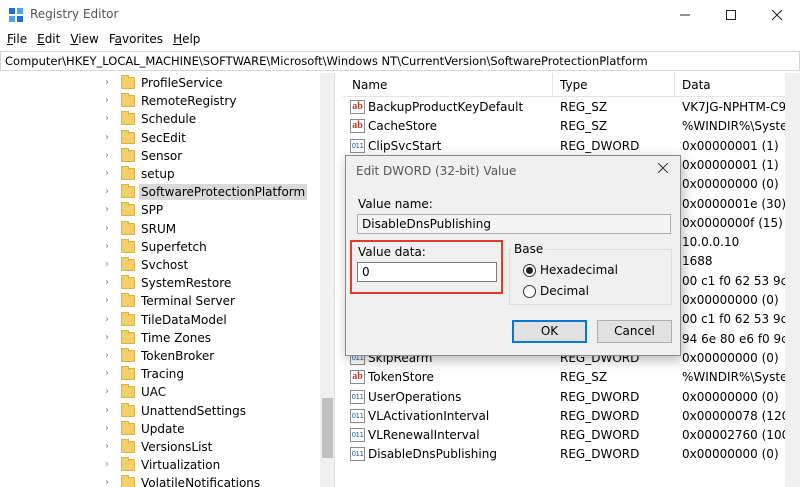  I want to click on tree-item: › SRUM, so click(160, 229).